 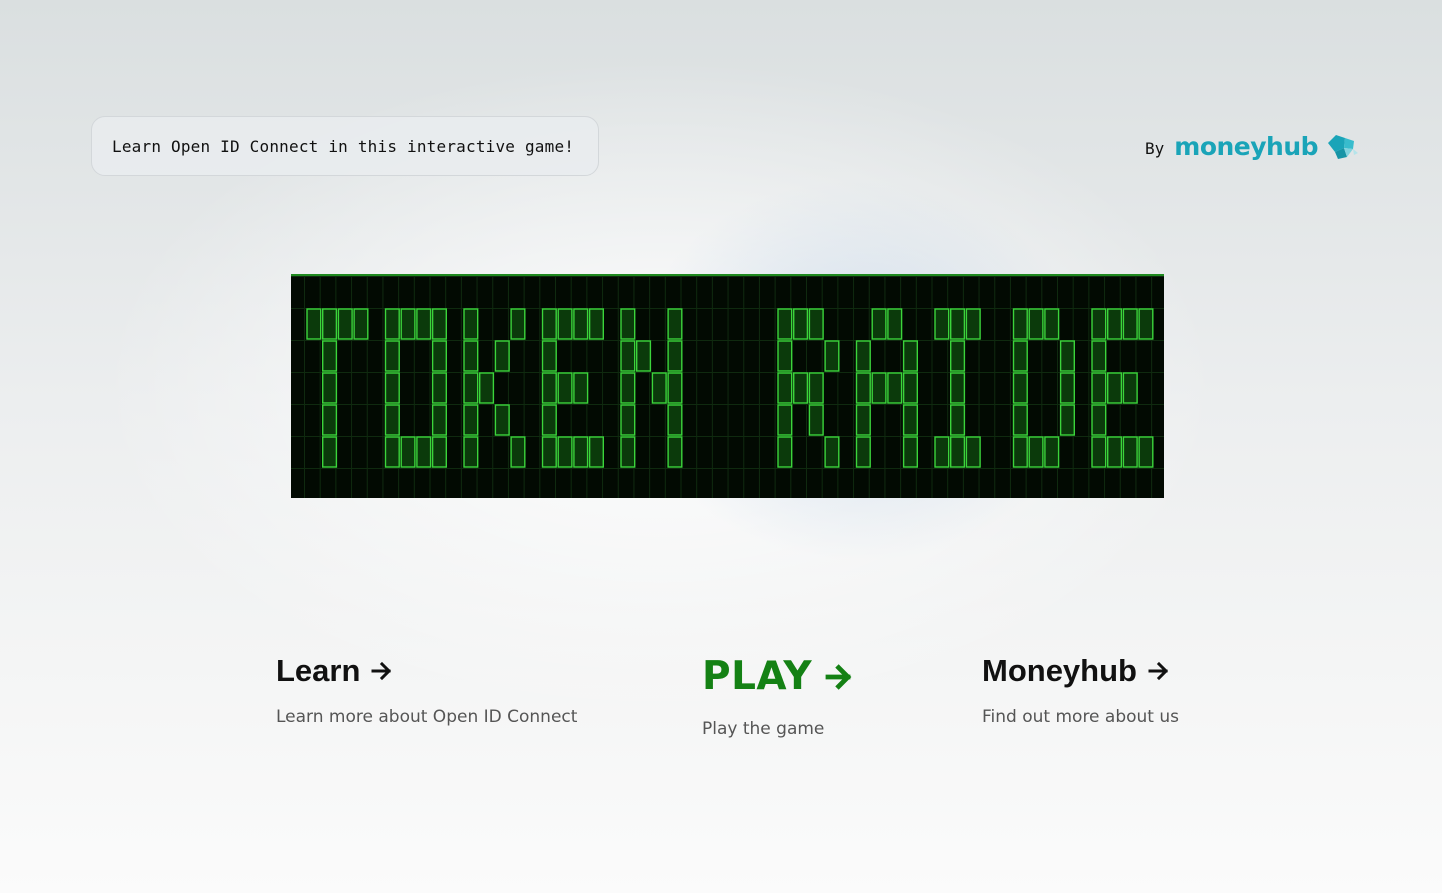 What do you see at coordinates (1080, 690) in the screenshot?
I see `moneyhub-link: Moneyhub Find out more about us` at bounding box center [1080, 690].